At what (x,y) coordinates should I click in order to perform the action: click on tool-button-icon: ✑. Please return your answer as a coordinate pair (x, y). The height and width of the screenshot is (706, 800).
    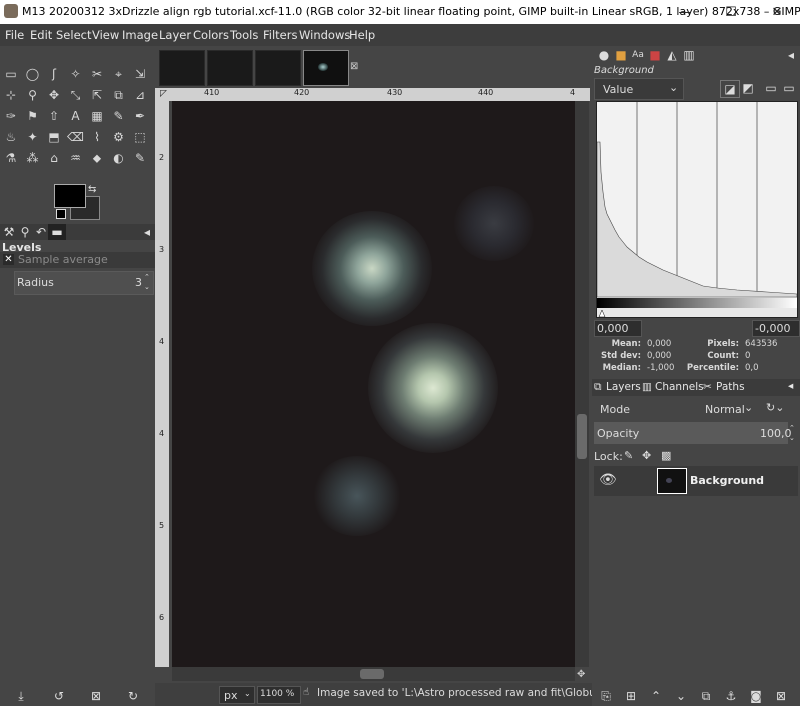
    Looking at the image, I should click on (11, 116).